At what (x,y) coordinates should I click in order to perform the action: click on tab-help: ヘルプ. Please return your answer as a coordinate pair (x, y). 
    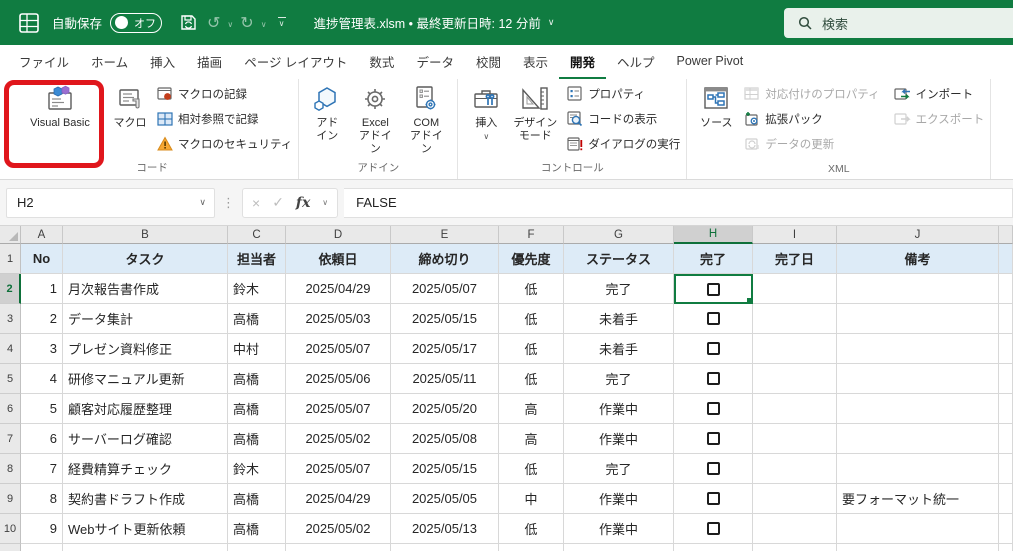
    Looking at the image, I should click on (636, 62).